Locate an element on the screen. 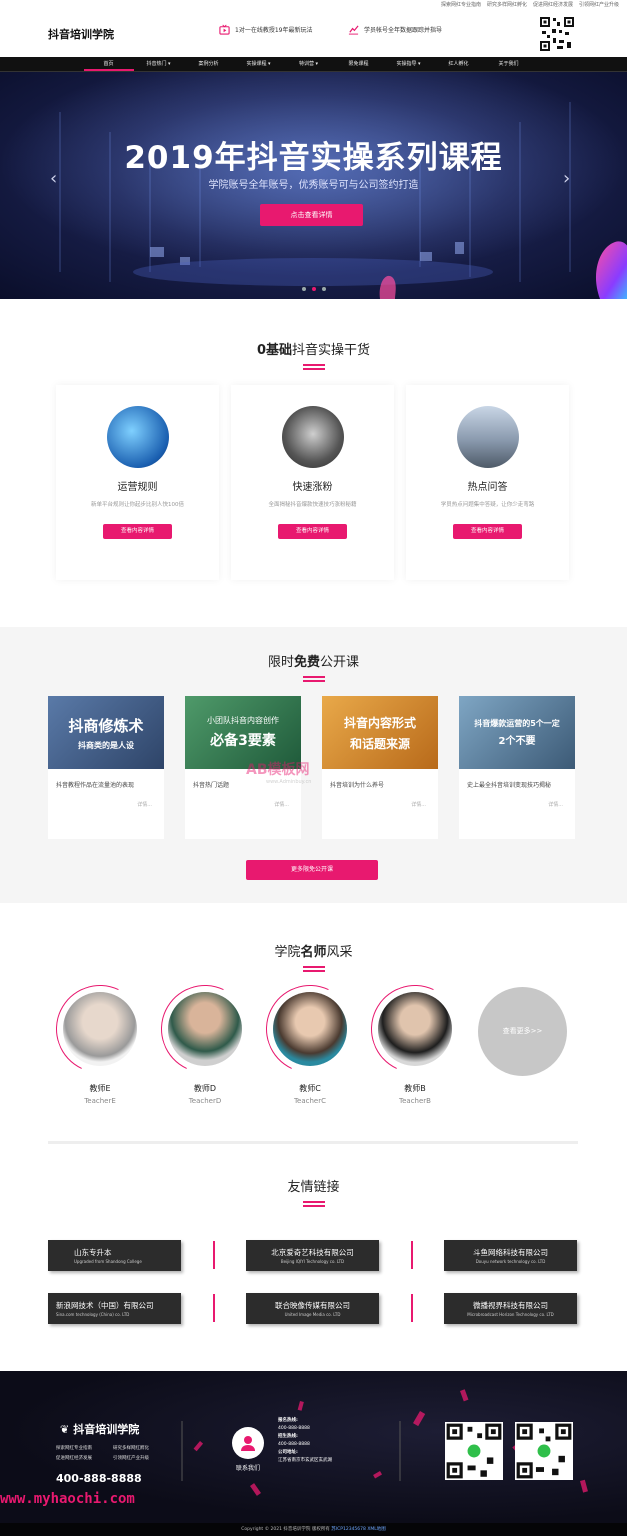 This screenshot has width=627, height=1536. section-title-part: 公开课 is located at coordinates (340, 662).